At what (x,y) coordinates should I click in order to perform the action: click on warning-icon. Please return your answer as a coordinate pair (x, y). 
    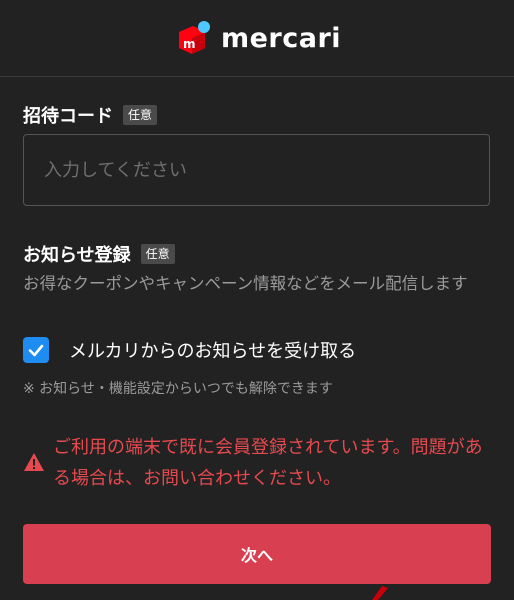
    Looking at the image, I should click on (34, 462).